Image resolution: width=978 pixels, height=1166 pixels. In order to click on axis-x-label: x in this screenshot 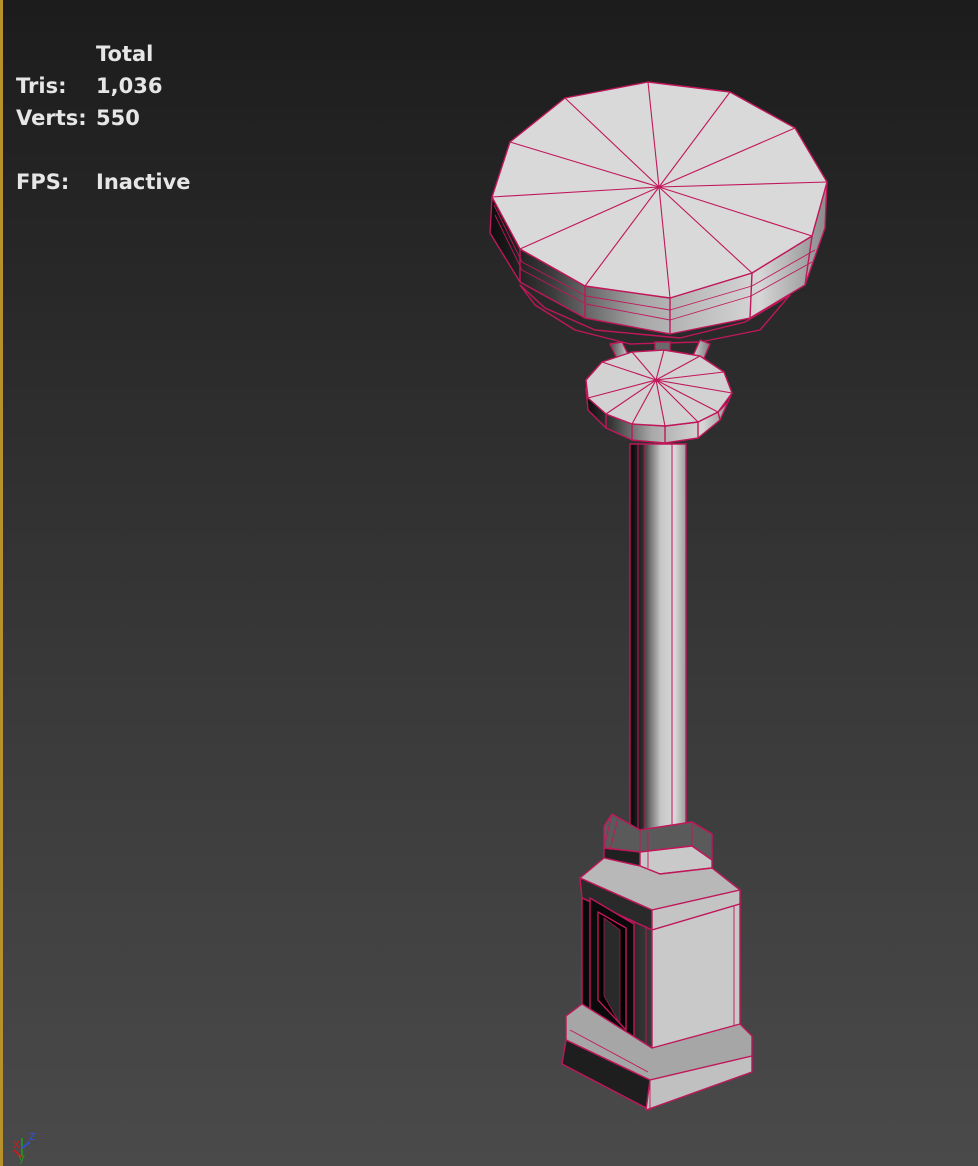, I will do `click(16, 1144)`.